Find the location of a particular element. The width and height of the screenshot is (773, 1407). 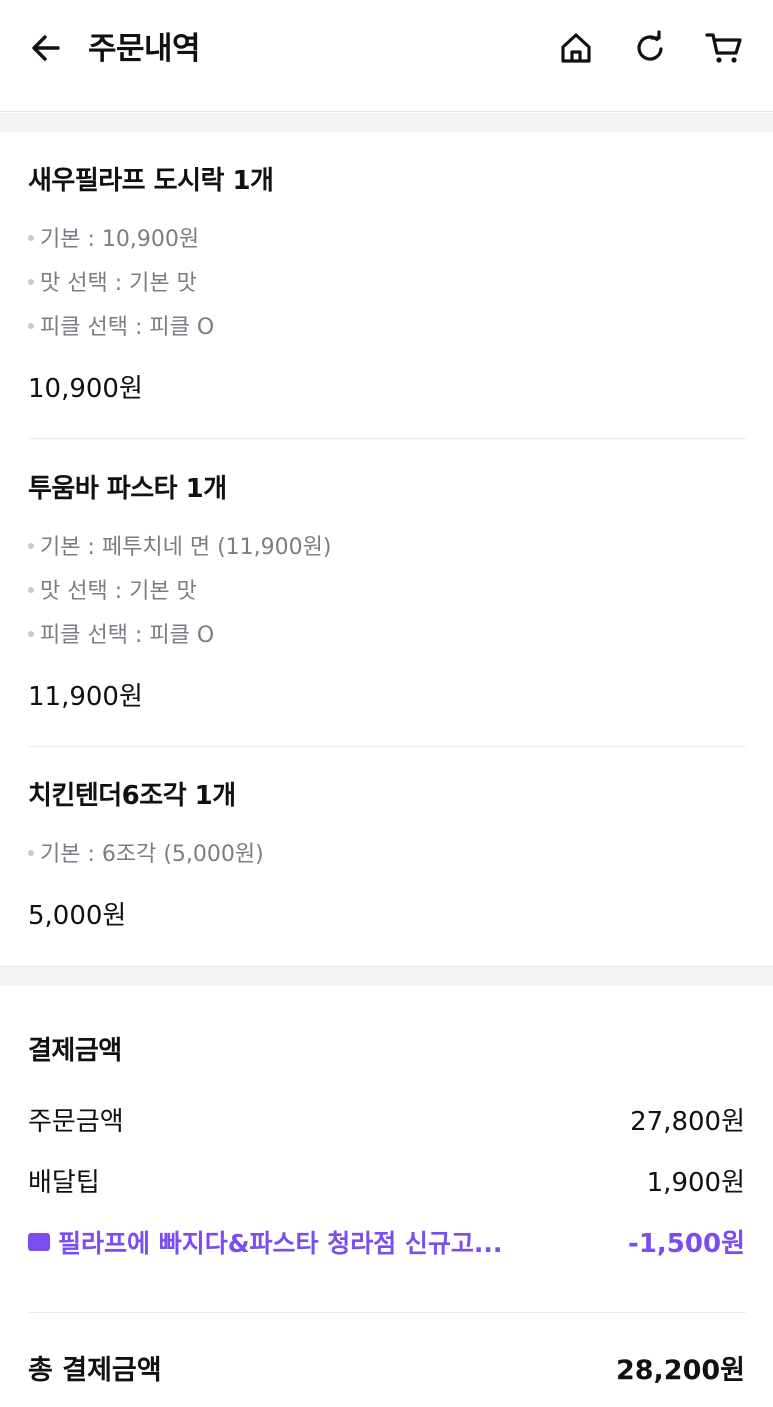

order-amount-label: 주문금액 is located at coordinates (76, 1122).